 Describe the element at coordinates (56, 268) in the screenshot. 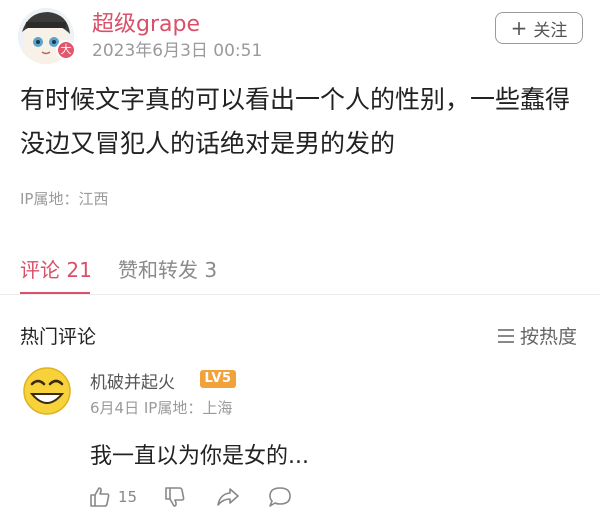

I see `tab-comments: 评论 21` at that location.